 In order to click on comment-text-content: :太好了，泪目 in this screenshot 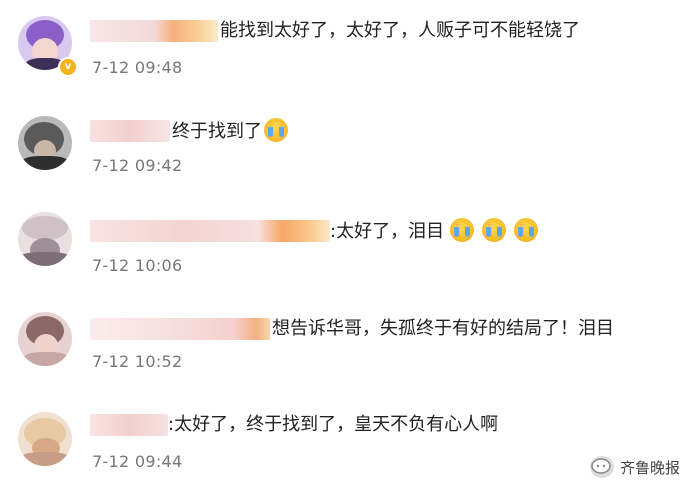, I will do `click(387, 231)`.